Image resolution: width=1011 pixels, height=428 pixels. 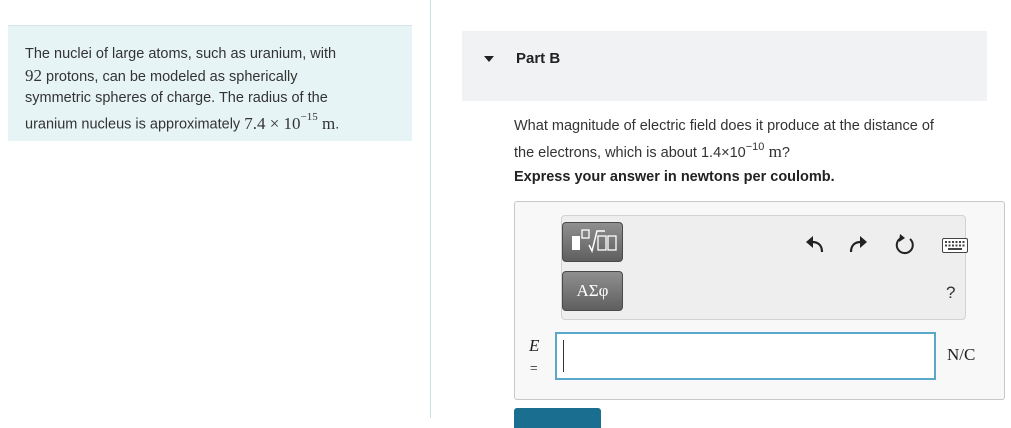 What do you see at coordinates (489, 59) in the screenshot?
I see `collapse-caret-icon` at bounding box center [489, 59].